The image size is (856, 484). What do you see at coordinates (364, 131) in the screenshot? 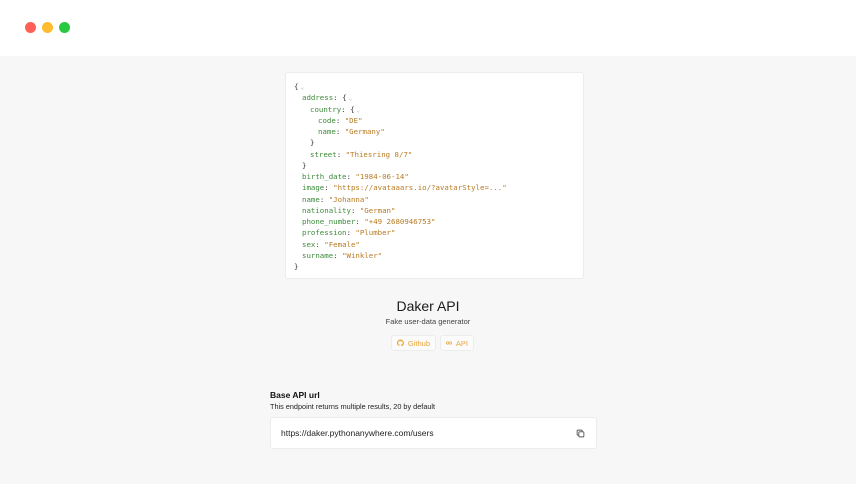
I see `json-value: "Germany"` at bounding box center [364, 131].